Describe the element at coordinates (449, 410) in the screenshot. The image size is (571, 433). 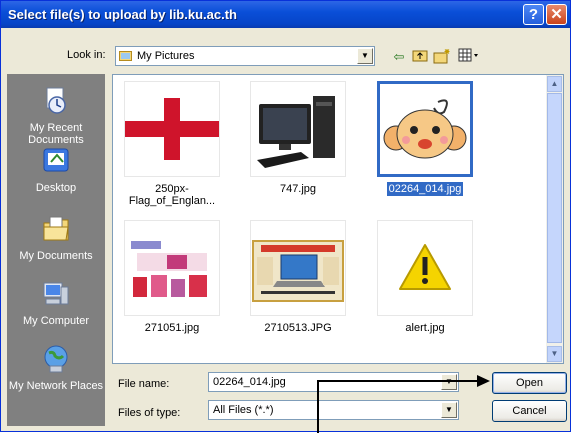
I see `files-of-type-dropdown-arrow: ▼` at that location.